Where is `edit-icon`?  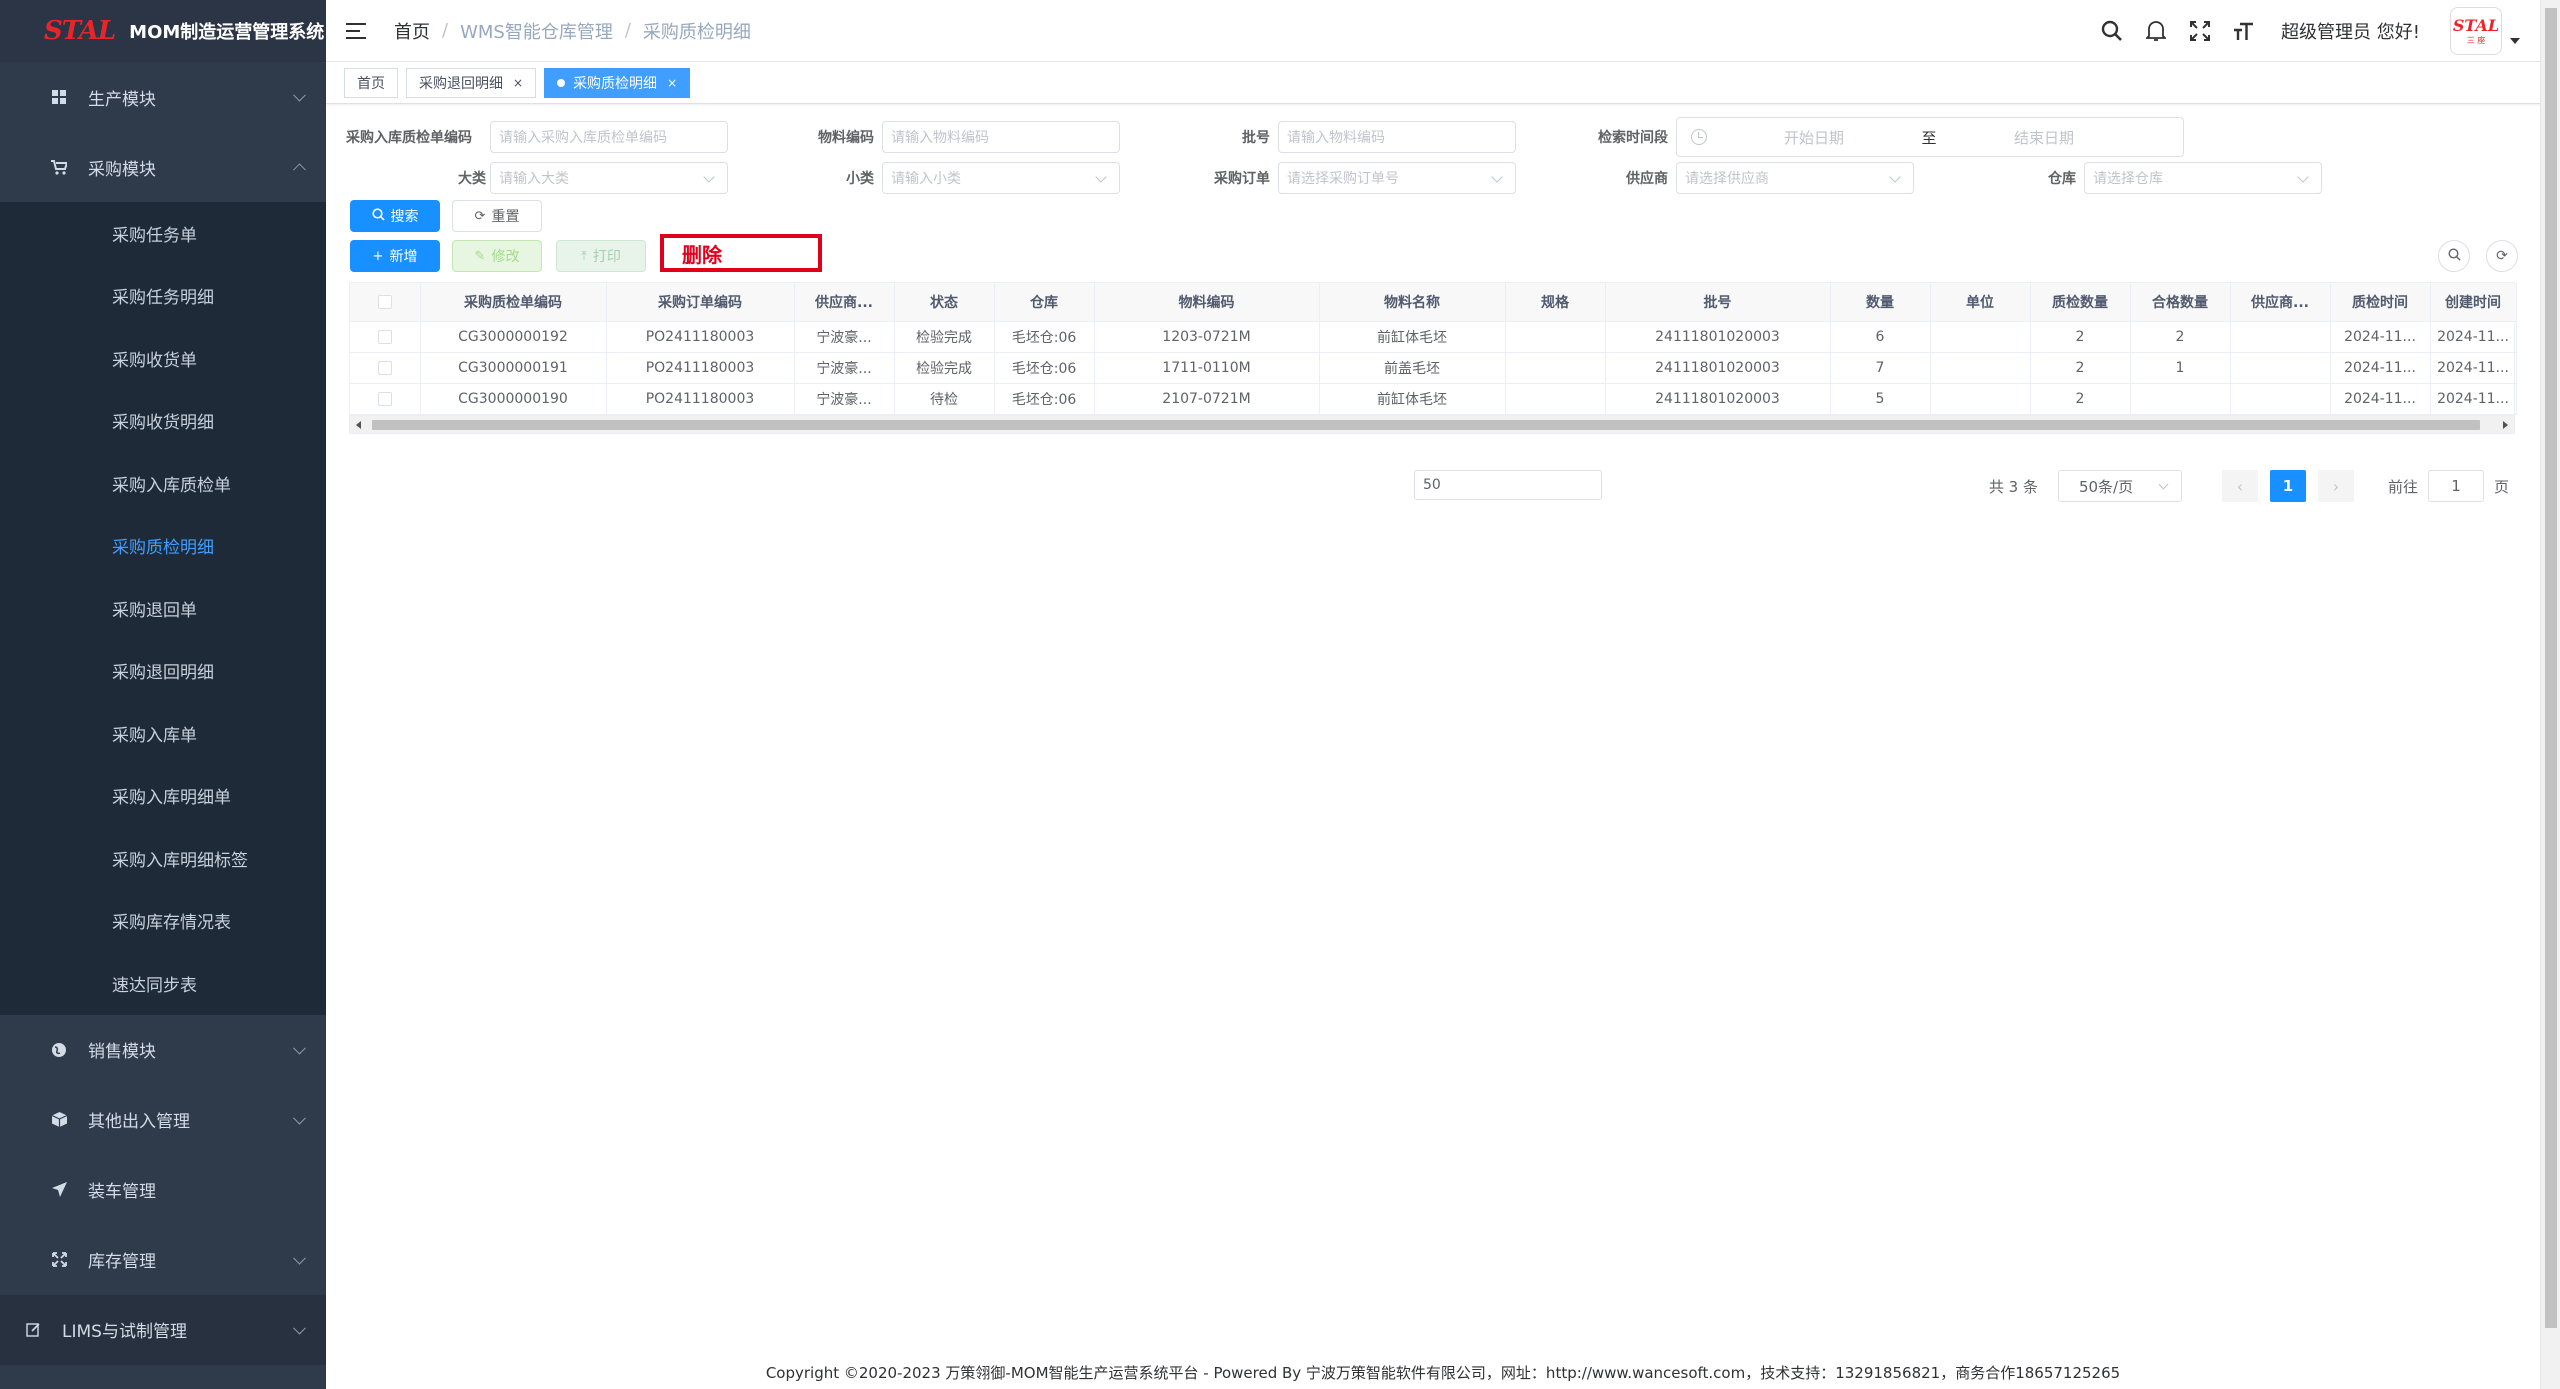
edit-icon is located at coordinates (33, 1330).